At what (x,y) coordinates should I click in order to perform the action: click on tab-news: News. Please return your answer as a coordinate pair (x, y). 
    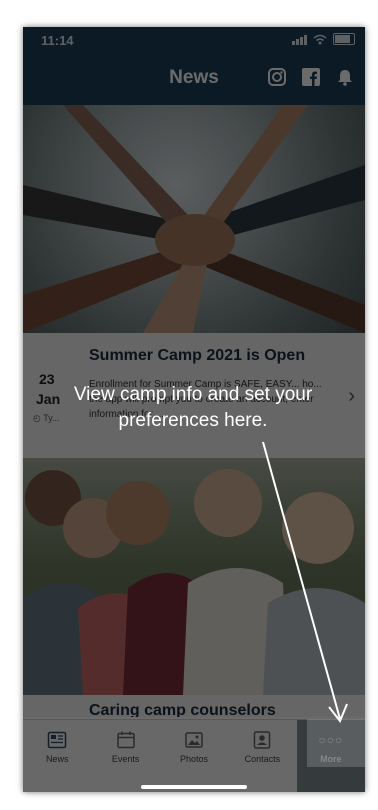
    Looking at the image, I should click on (57, 756).